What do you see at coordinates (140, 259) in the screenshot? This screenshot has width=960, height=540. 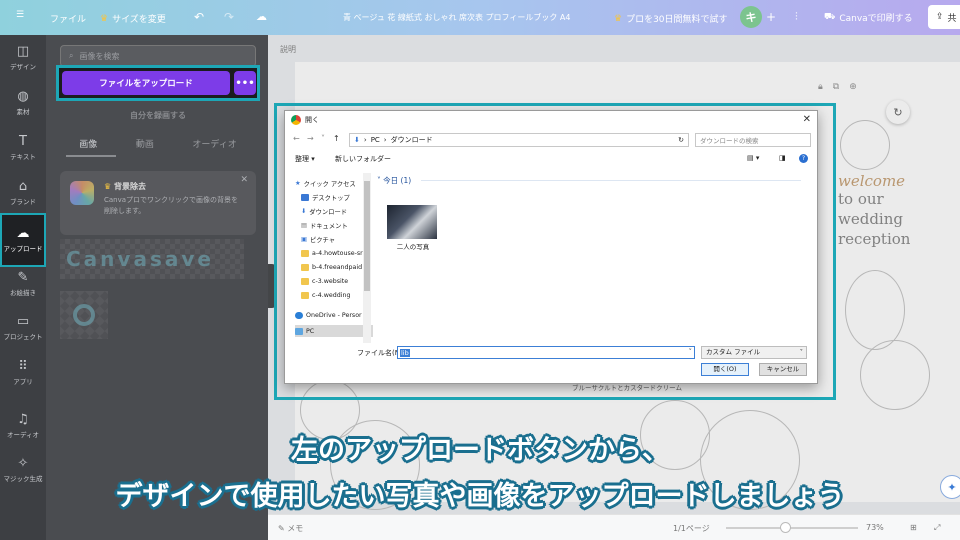 I see `thumbnail-logo-text: Canvasave` at bounding box center [140, 259].